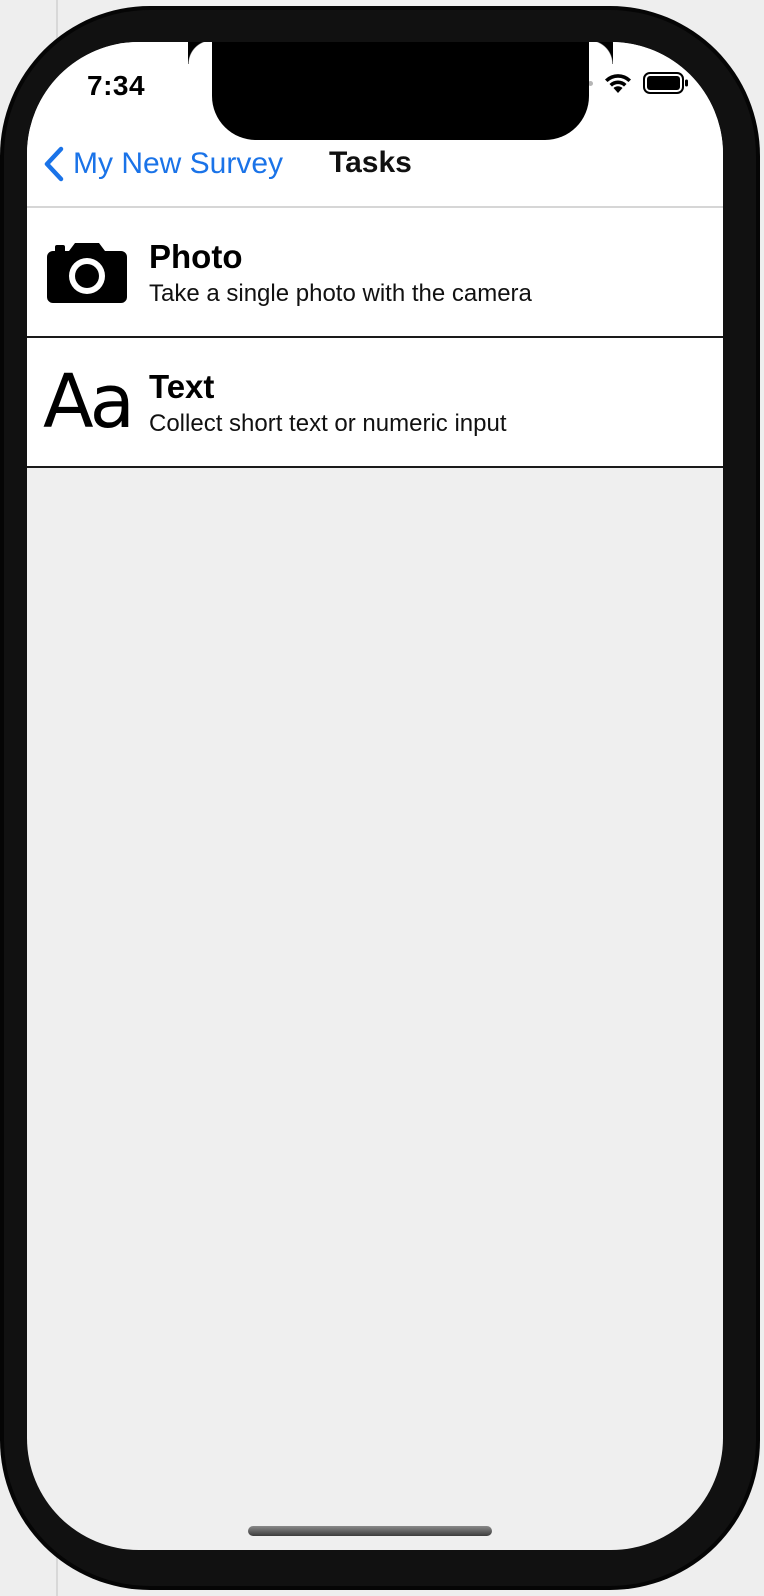 This screenshot has height=1596, width=764. Describe the element at coordinates (665, 83) in the screenshot. I see `battery-icon` at that location.